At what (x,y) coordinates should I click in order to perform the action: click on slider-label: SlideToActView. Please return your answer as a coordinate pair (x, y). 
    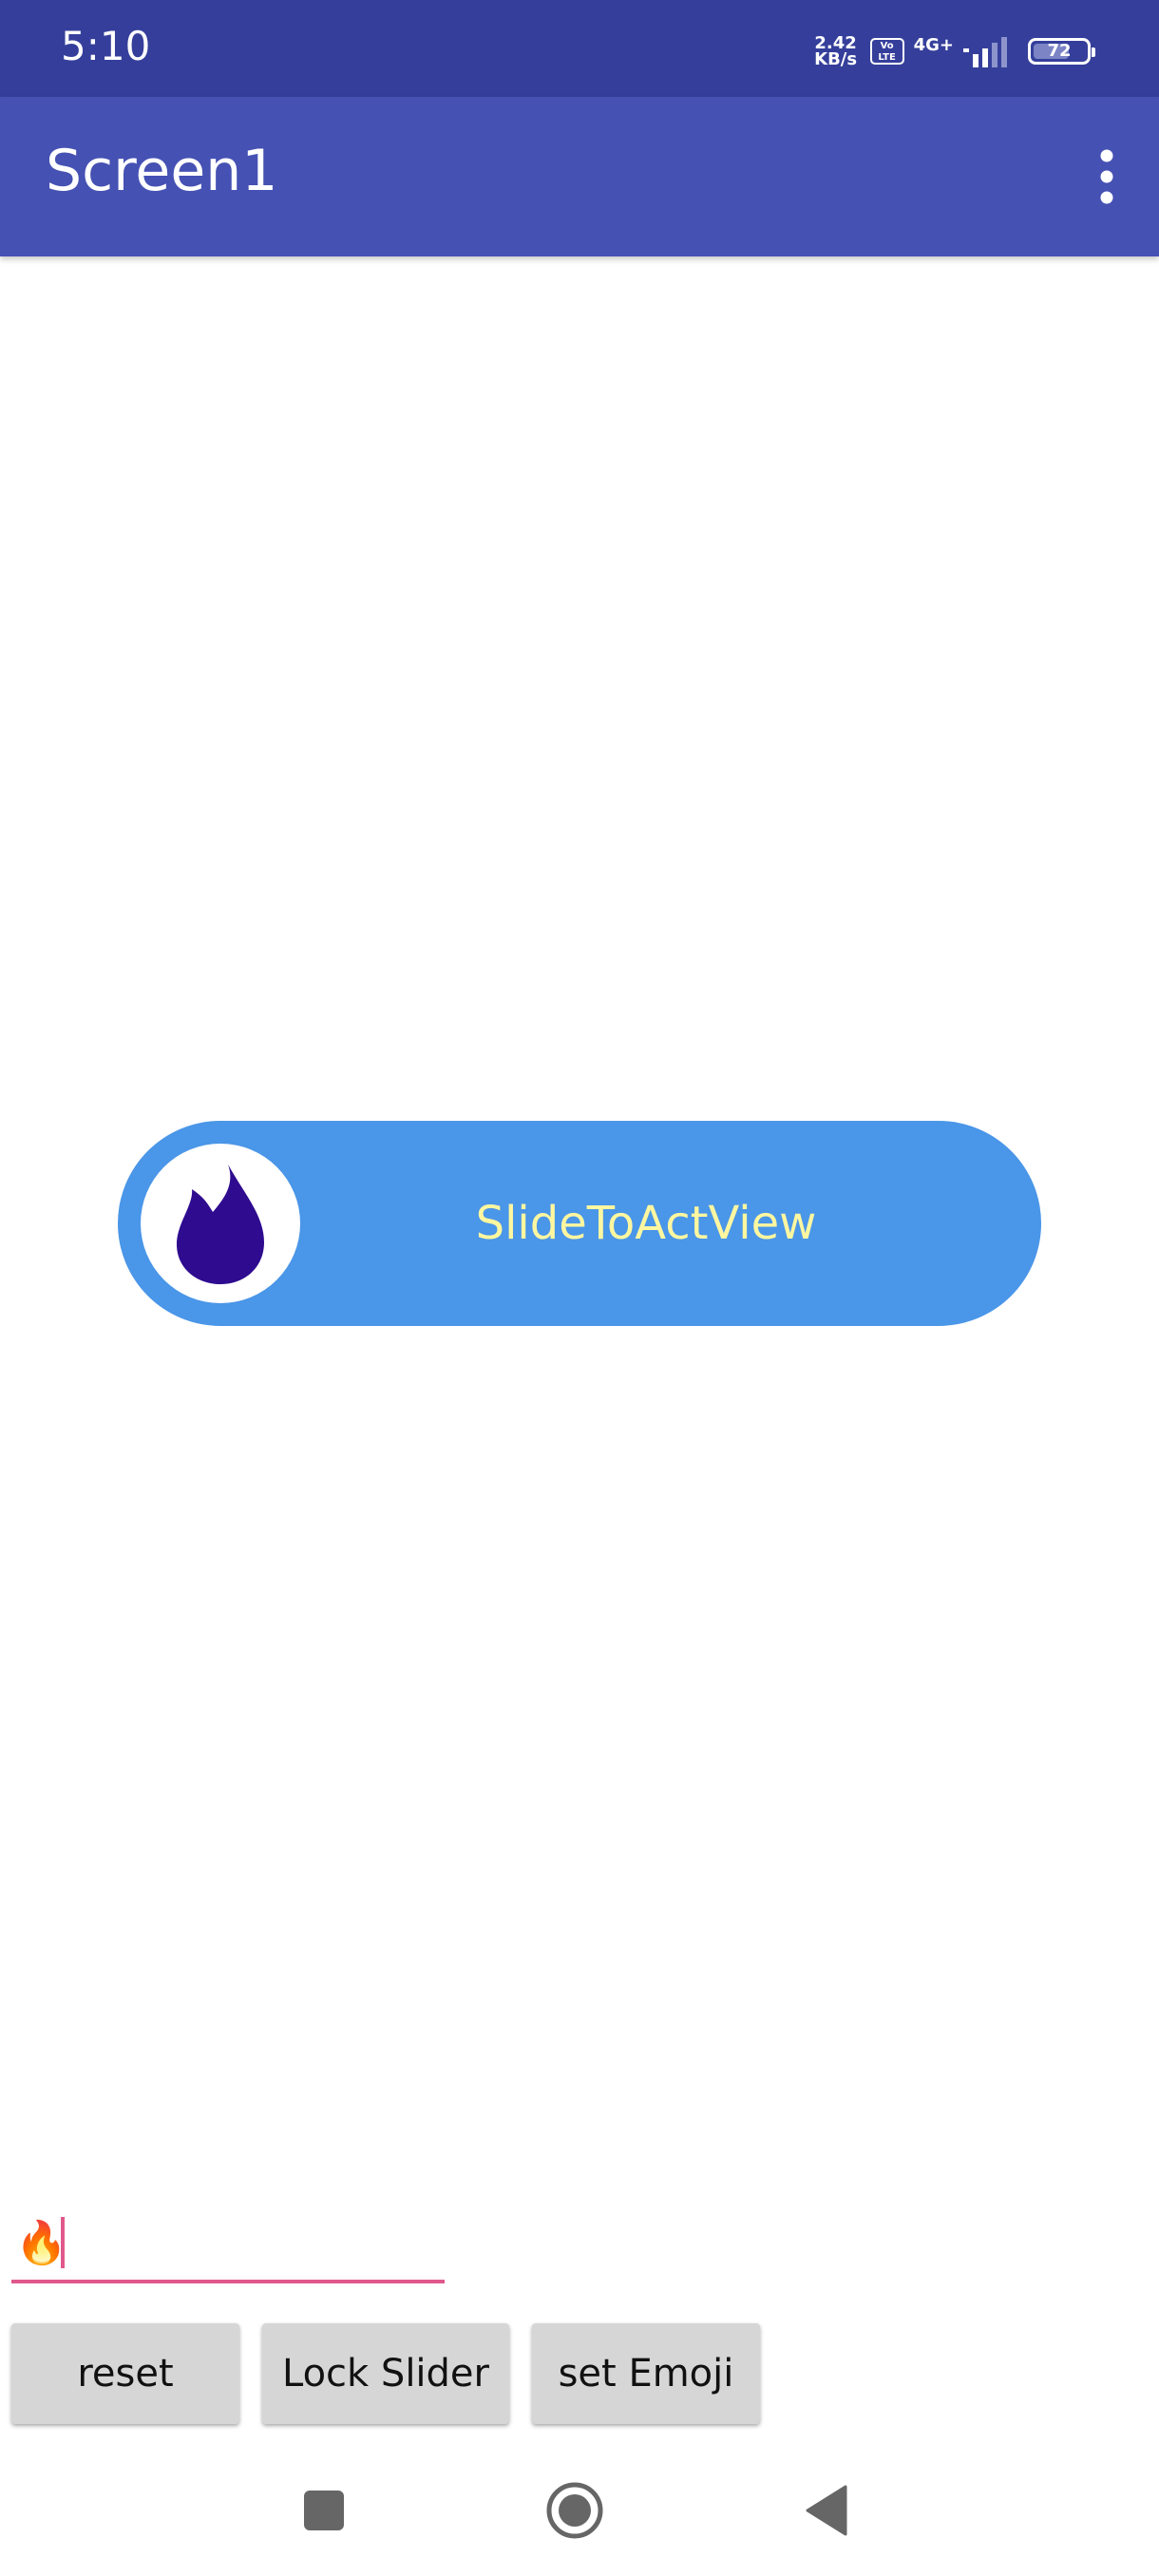
    Looking at the image, I should click on (646, 1223).